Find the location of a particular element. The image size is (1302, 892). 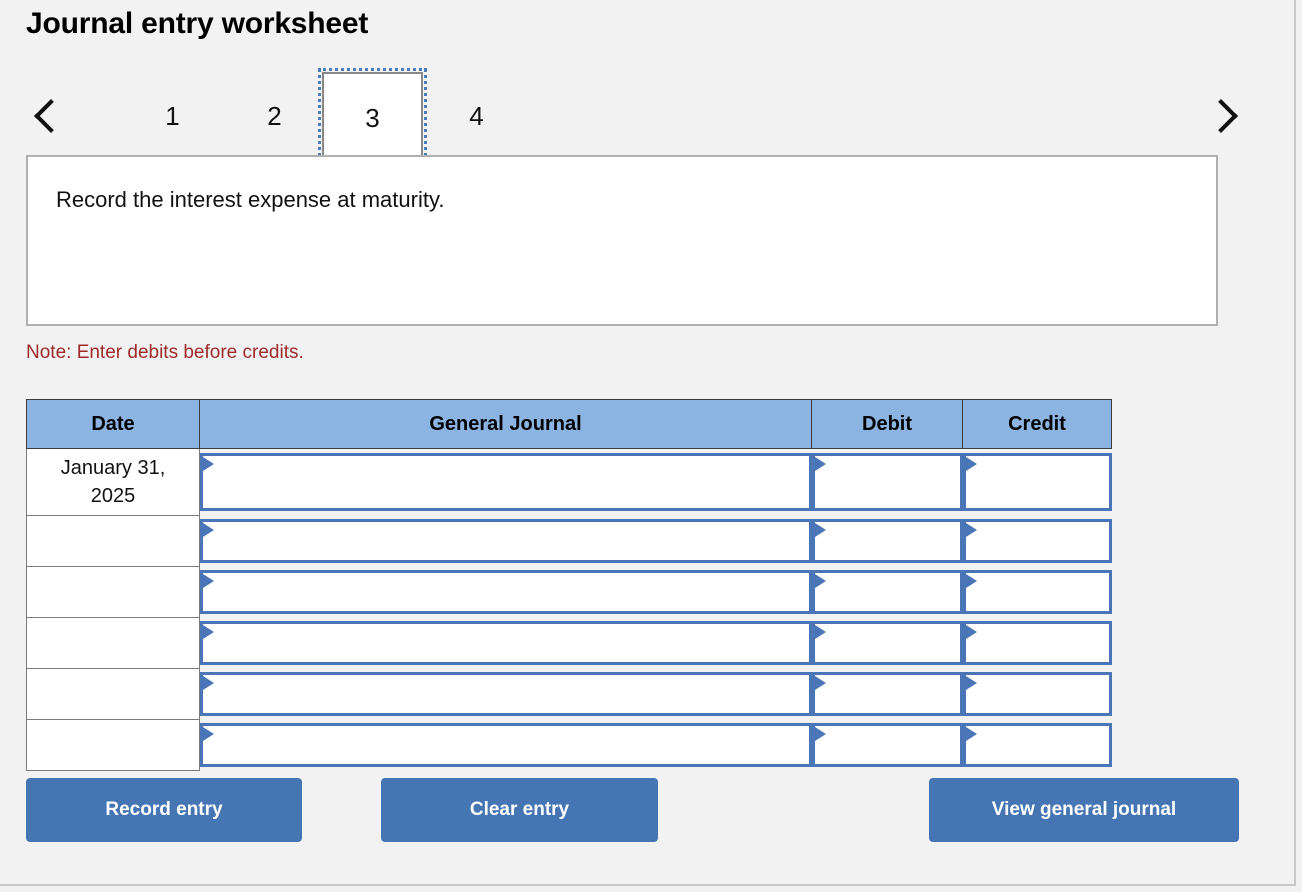

column-header-debit: Debit is located at coordinates (887, 424).